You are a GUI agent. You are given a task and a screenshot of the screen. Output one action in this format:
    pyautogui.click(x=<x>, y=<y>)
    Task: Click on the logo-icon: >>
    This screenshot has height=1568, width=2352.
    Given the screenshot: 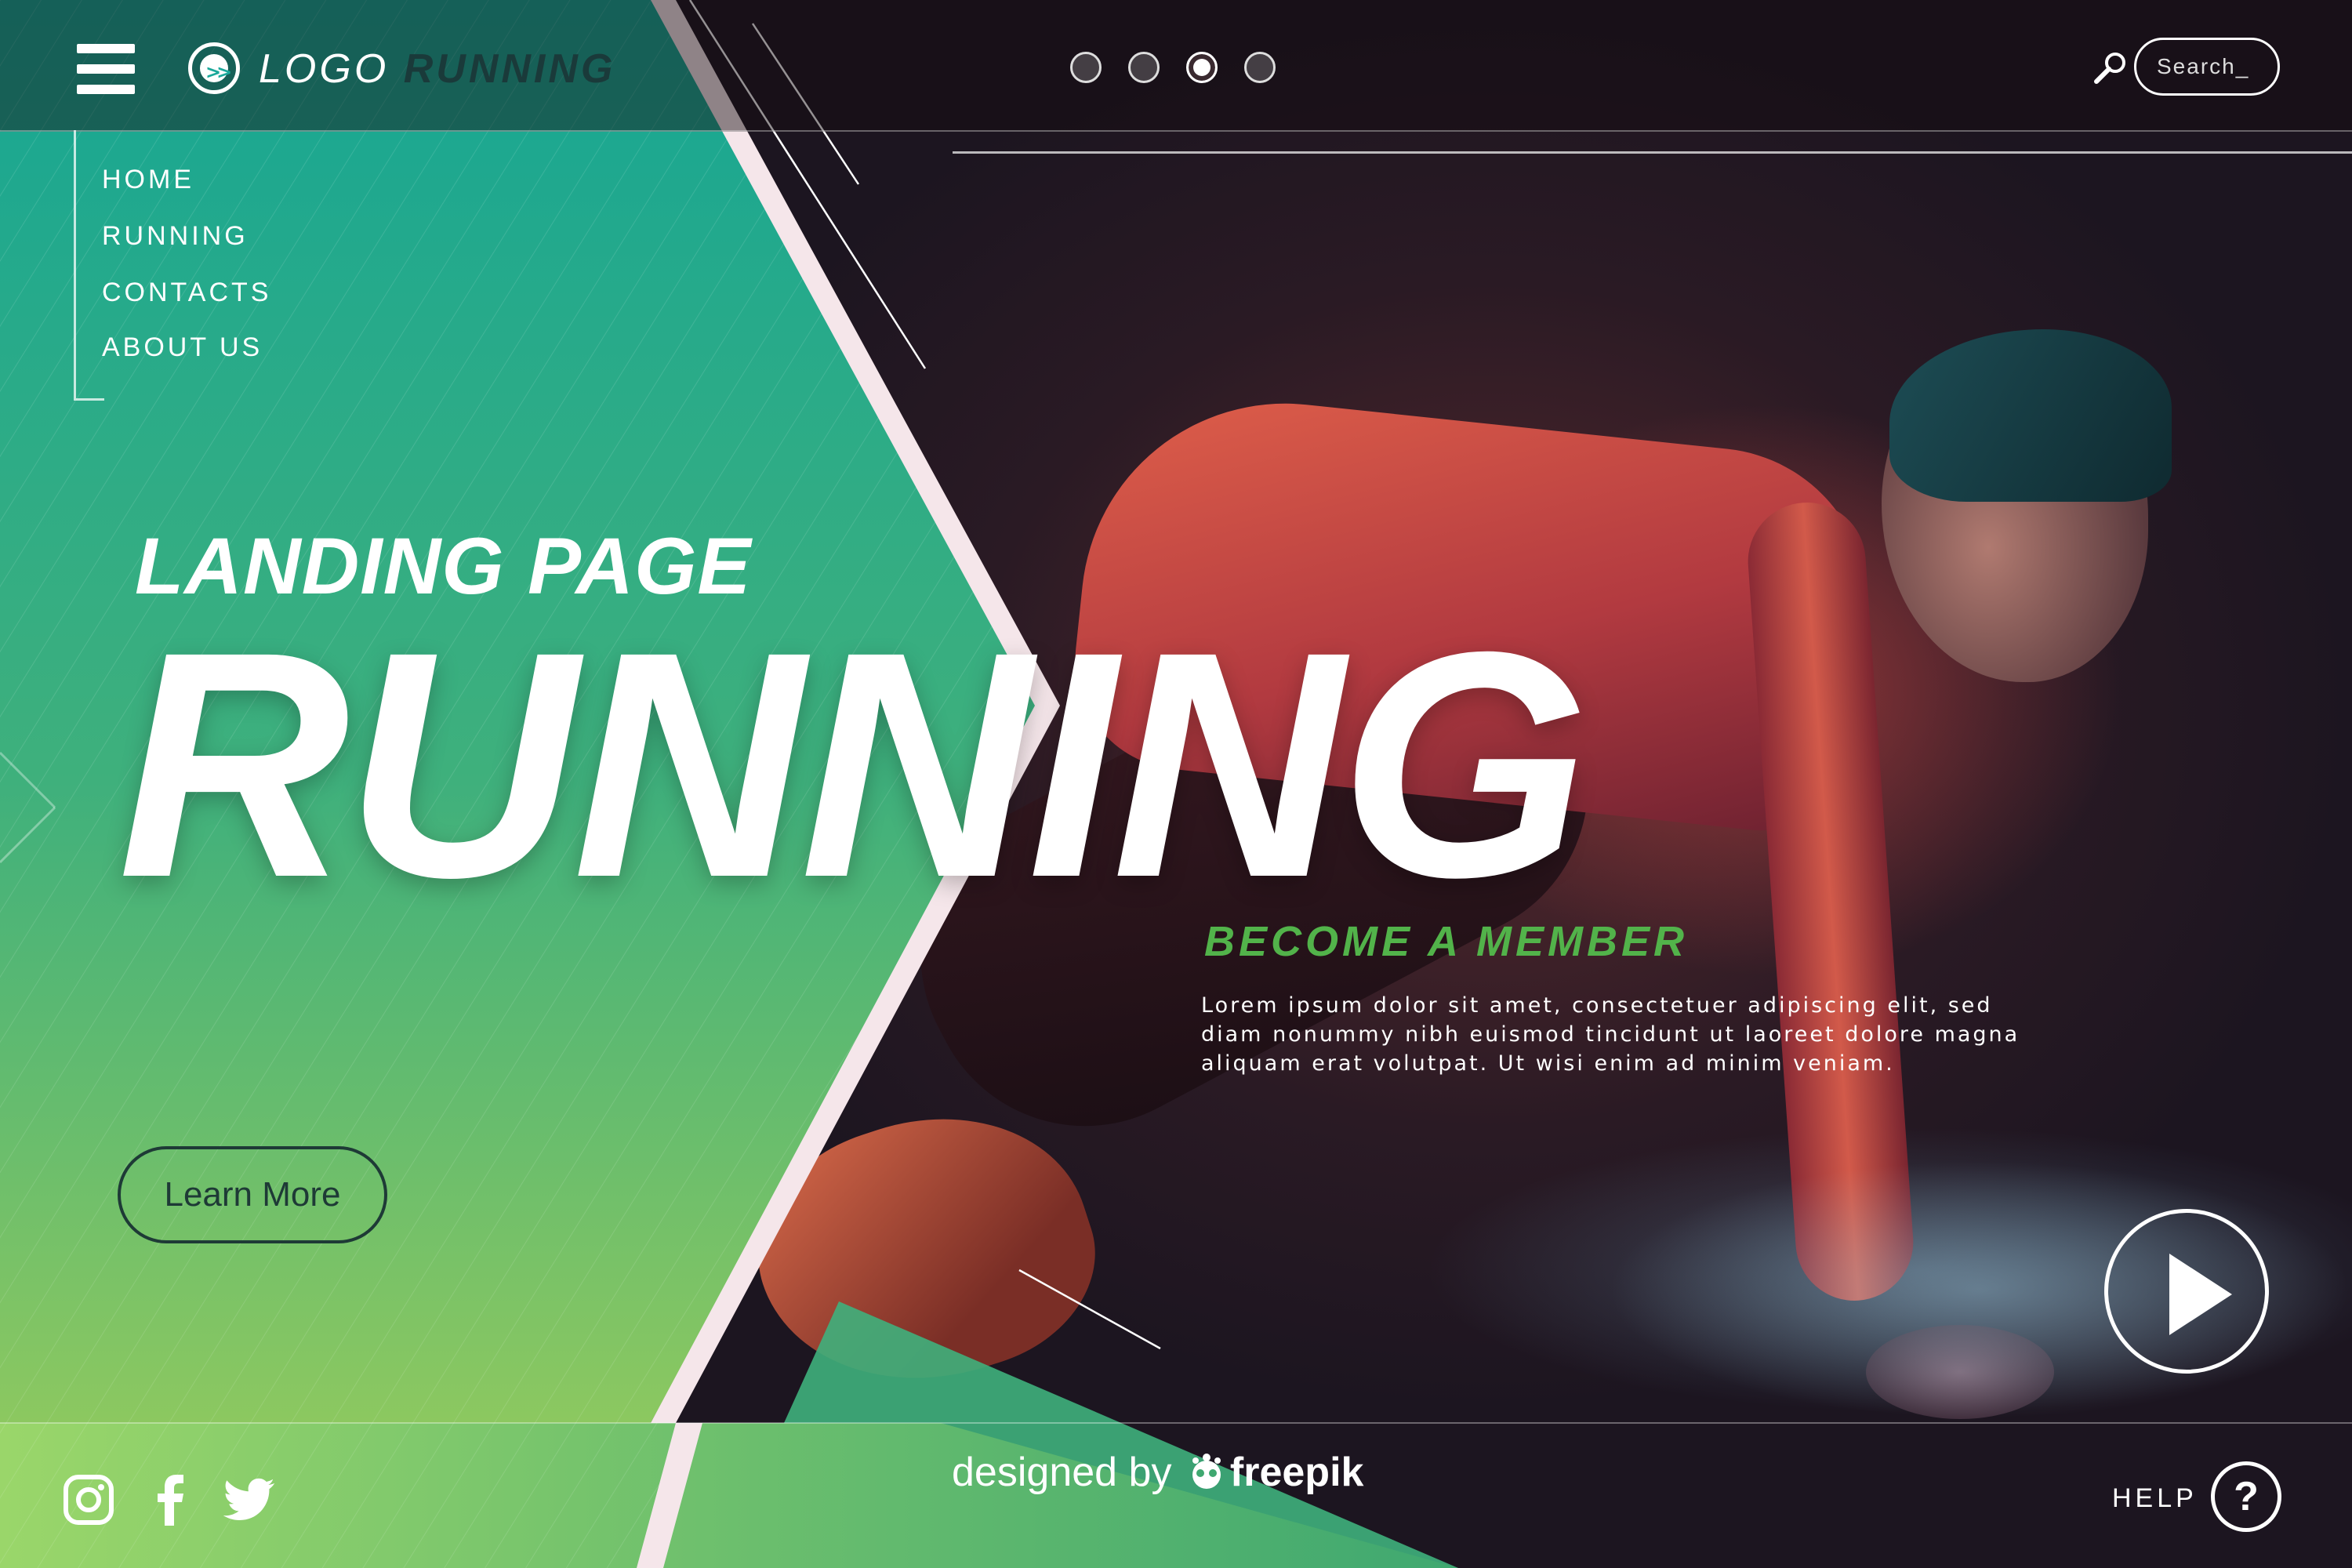 What is the action you would take?
    pyautogui.click(x=214, y=68)
    